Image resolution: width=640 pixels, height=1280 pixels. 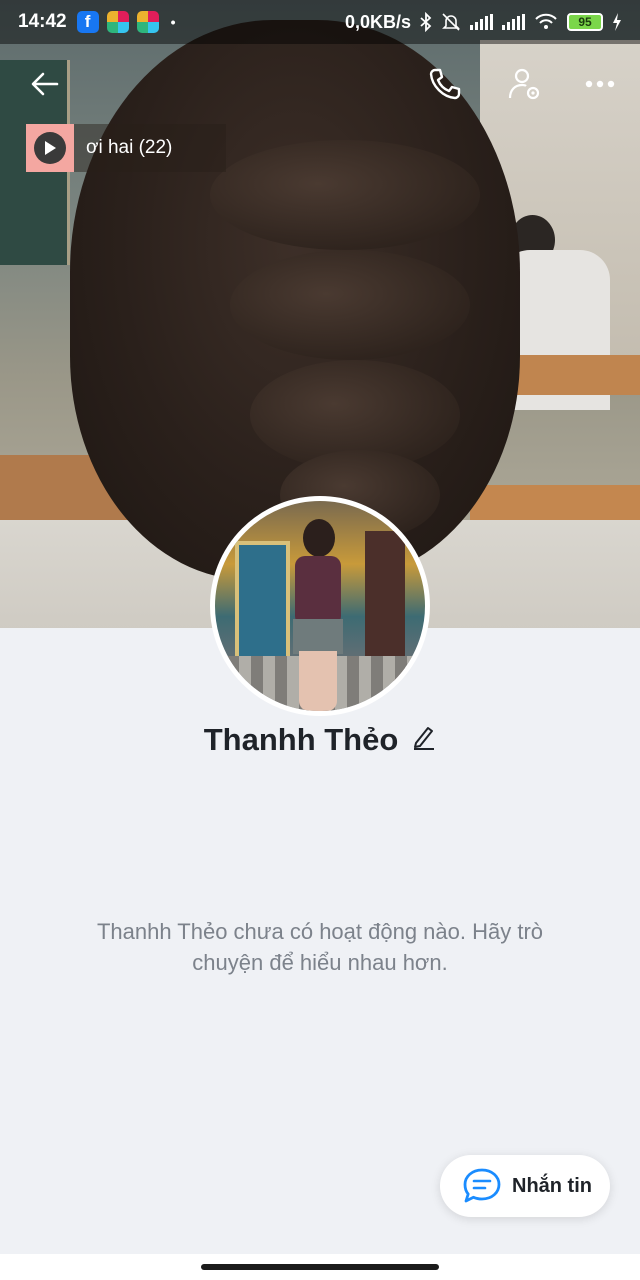 I want to click on user-settings-icon, so click(x=524, y=84).